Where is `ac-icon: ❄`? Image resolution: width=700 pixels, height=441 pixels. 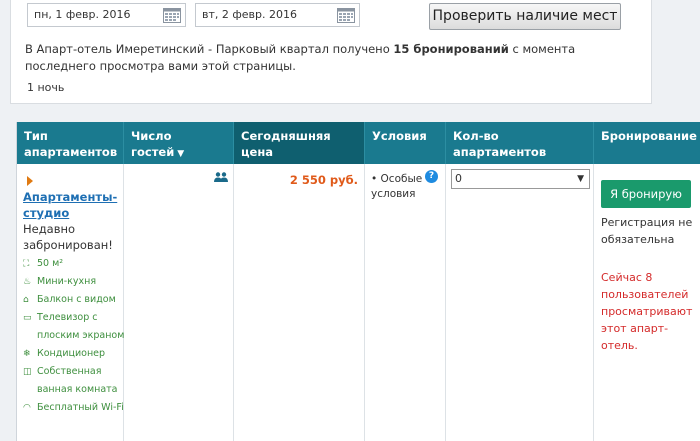
ac-icon: ❄ is located at coordinates (27, 354).